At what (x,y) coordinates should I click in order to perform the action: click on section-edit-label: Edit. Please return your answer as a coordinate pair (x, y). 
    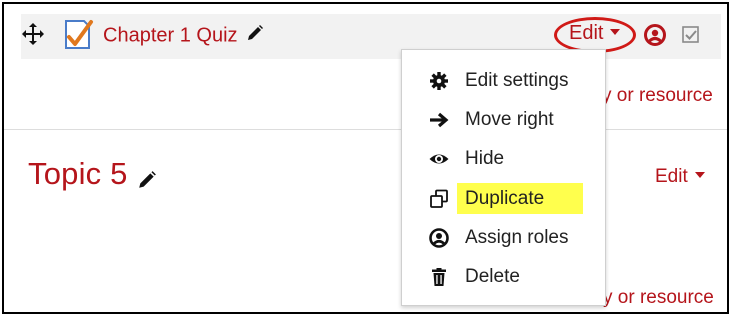
    Looking at the image, I should click on (671, 176).